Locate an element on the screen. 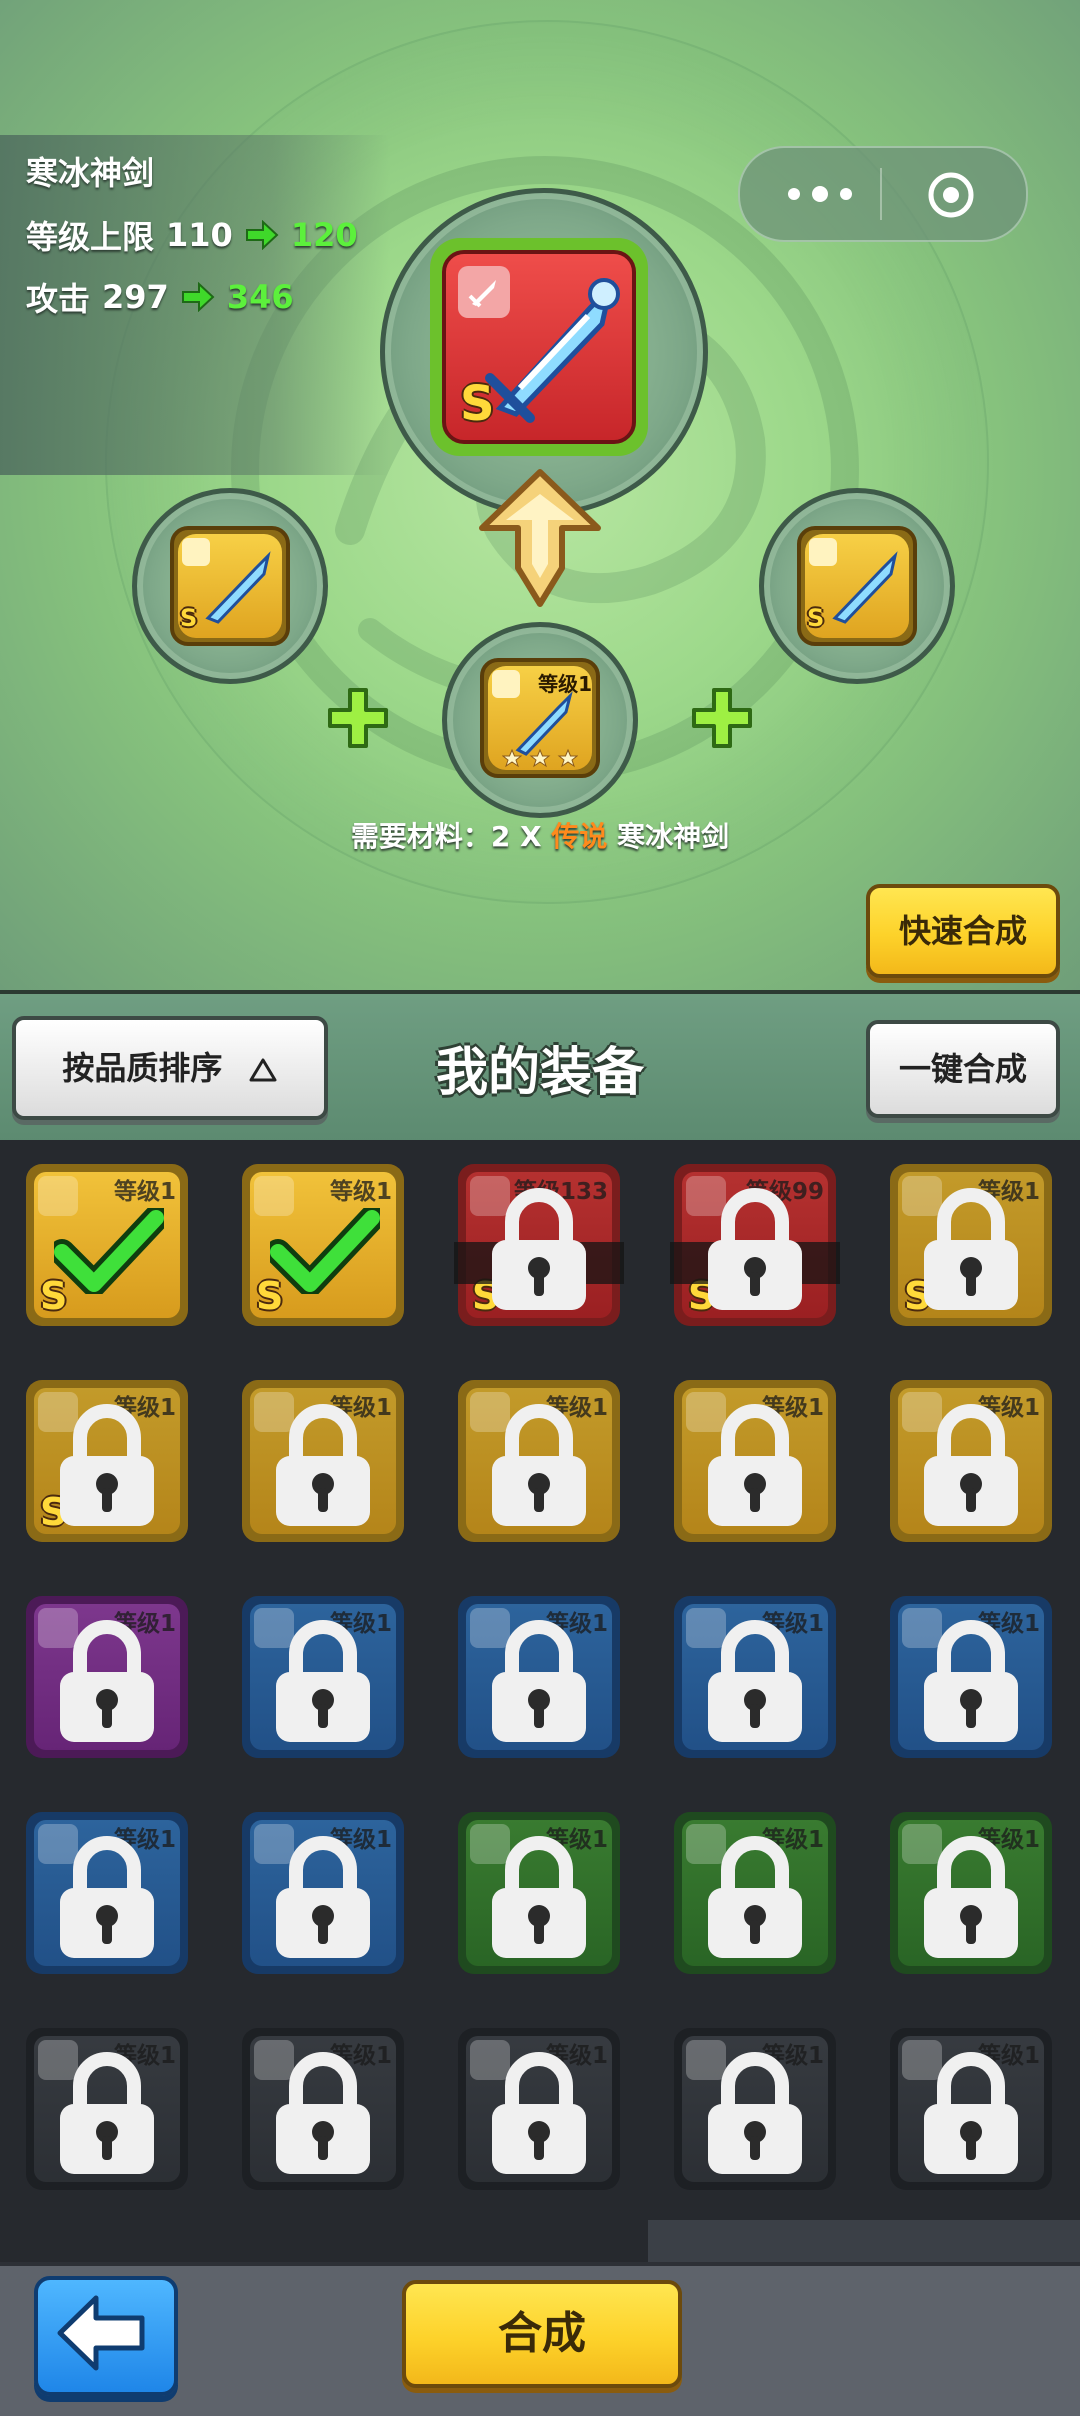  material-requirement: 需要材料：2 X 传说 寒冰神剑 is located at coordinates (540, 835).